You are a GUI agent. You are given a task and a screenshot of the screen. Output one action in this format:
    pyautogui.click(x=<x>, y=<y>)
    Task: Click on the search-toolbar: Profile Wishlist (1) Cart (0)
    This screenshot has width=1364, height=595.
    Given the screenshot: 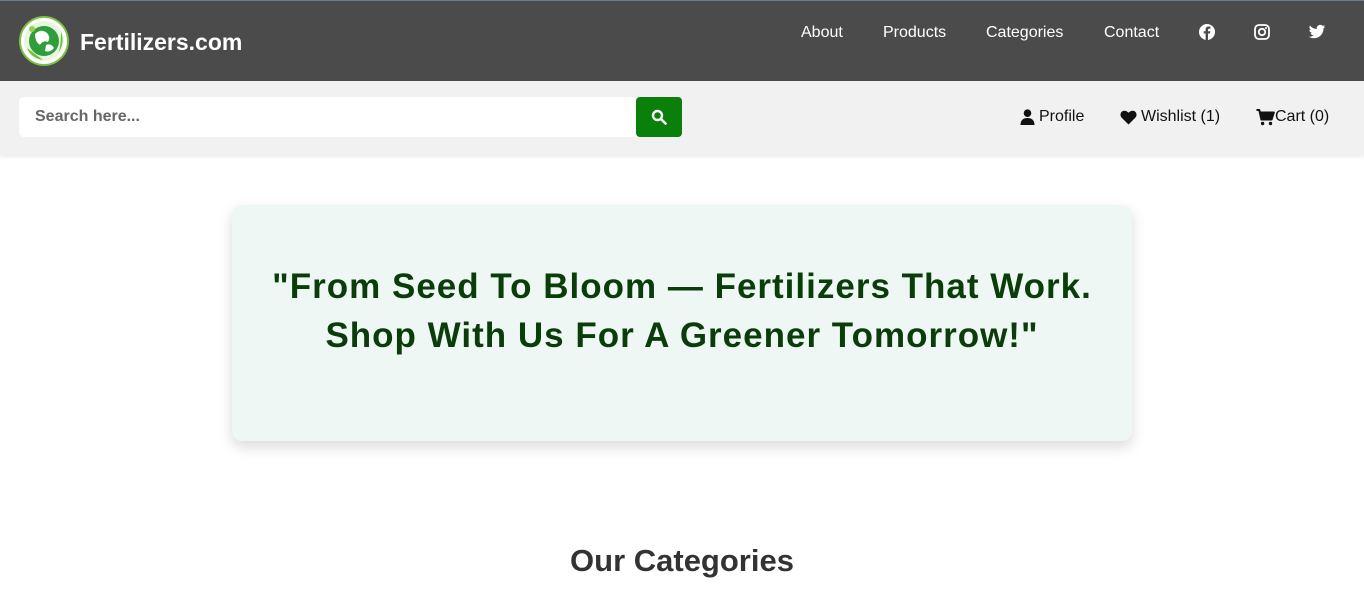 What is the action you would take?
    pyautogui.click(x=682, y=118)
    